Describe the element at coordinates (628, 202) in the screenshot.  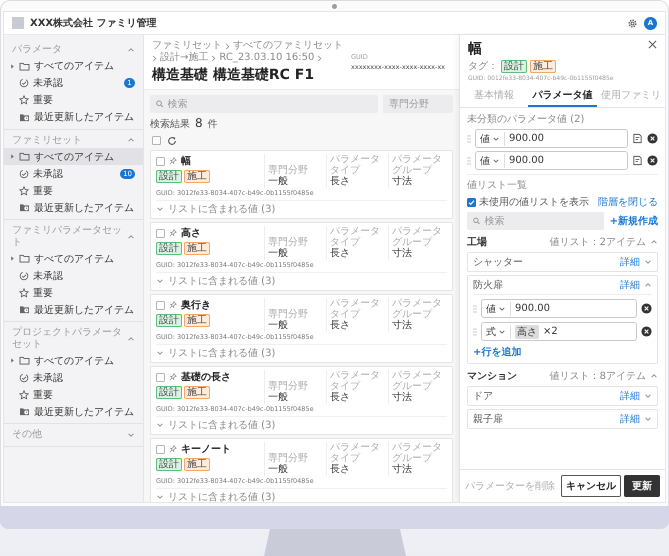
I see `collapse-link: 階層を閉じる` at that location.